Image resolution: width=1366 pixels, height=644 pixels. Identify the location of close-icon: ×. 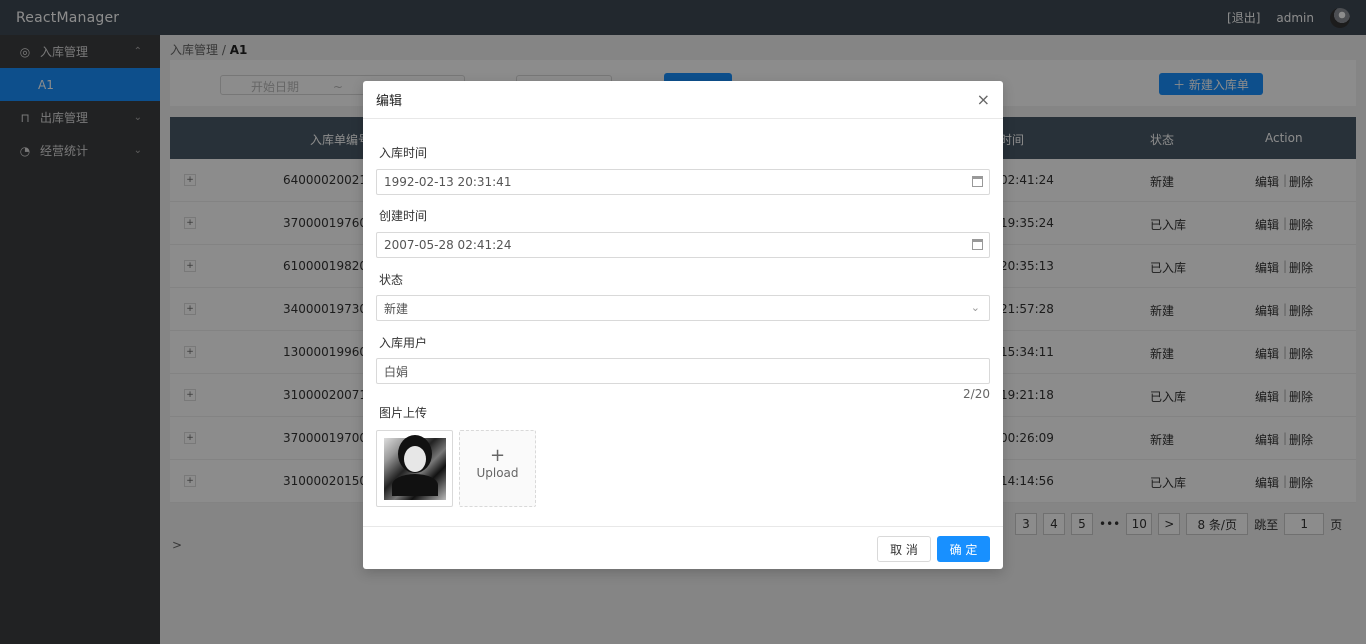
(983, 99).